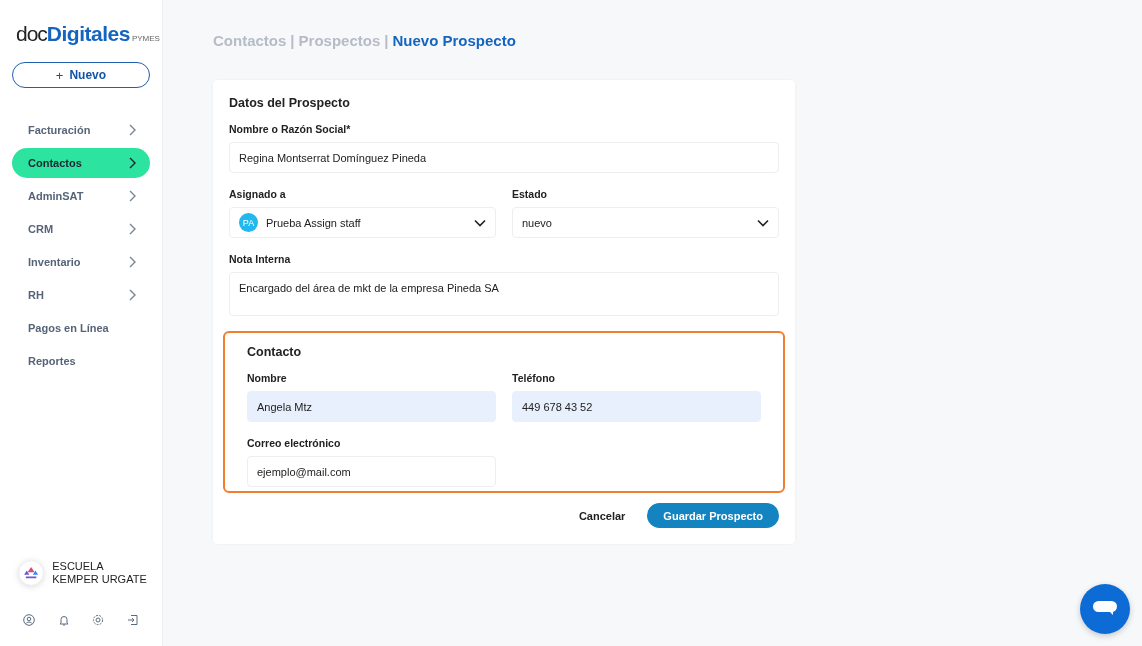 Image resolution: width=1142 pixels, height=646 pixels. Describe the element at coordinates (258, 194) in the screenshot. I see `field-label: Asignado a` at that location.